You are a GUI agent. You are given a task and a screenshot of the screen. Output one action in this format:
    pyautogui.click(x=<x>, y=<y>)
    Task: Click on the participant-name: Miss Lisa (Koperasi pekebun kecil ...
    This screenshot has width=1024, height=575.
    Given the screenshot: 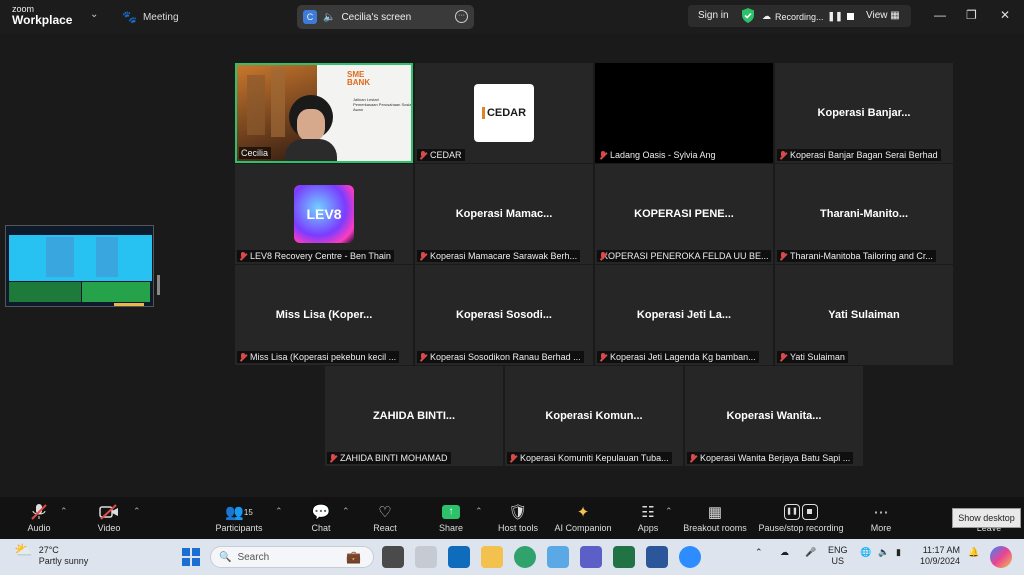 What is the action you would take?
    pyautogui.click(x=323, y=357)
    